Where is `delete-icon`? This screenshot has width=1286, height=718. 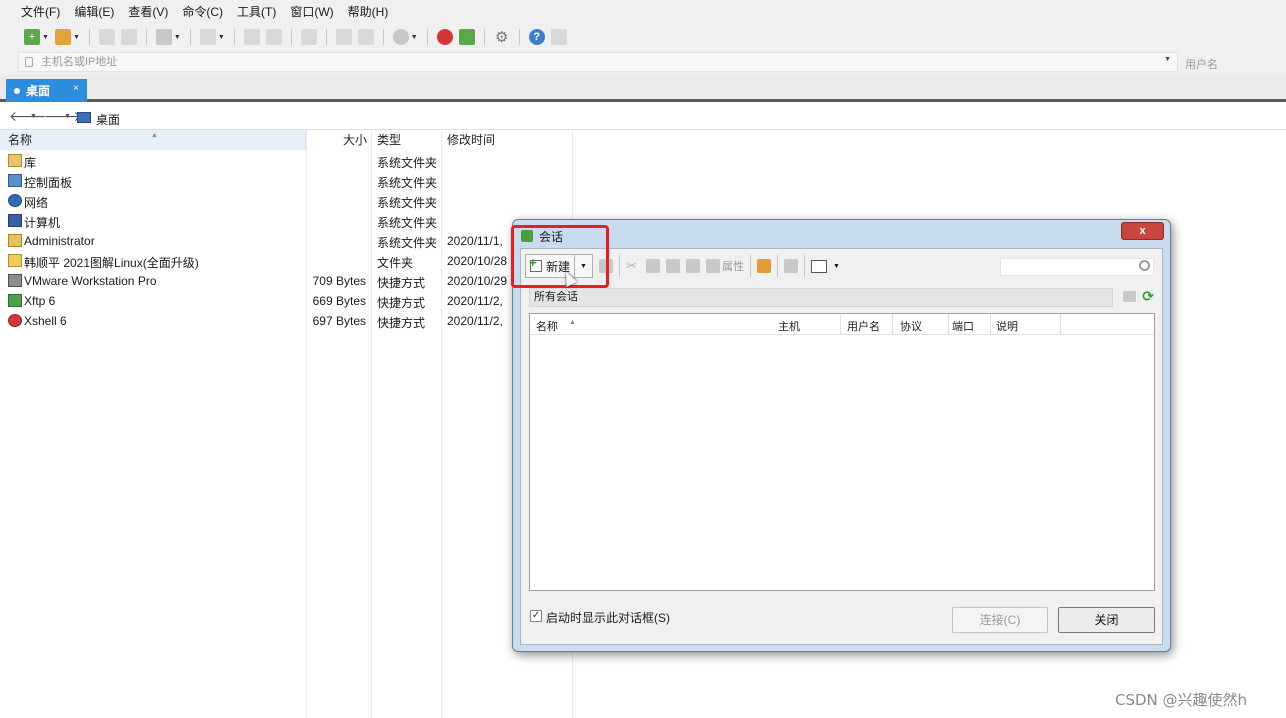 delete-icon is located at coordinates (693, 266).